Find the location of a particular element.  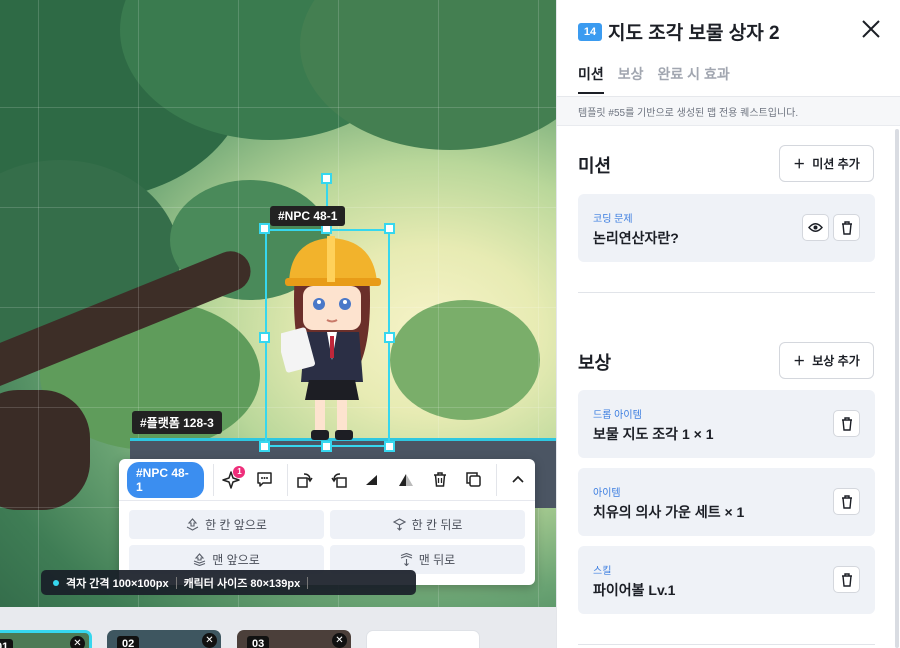

rotate-right-button is located at coordinates (305, 480).